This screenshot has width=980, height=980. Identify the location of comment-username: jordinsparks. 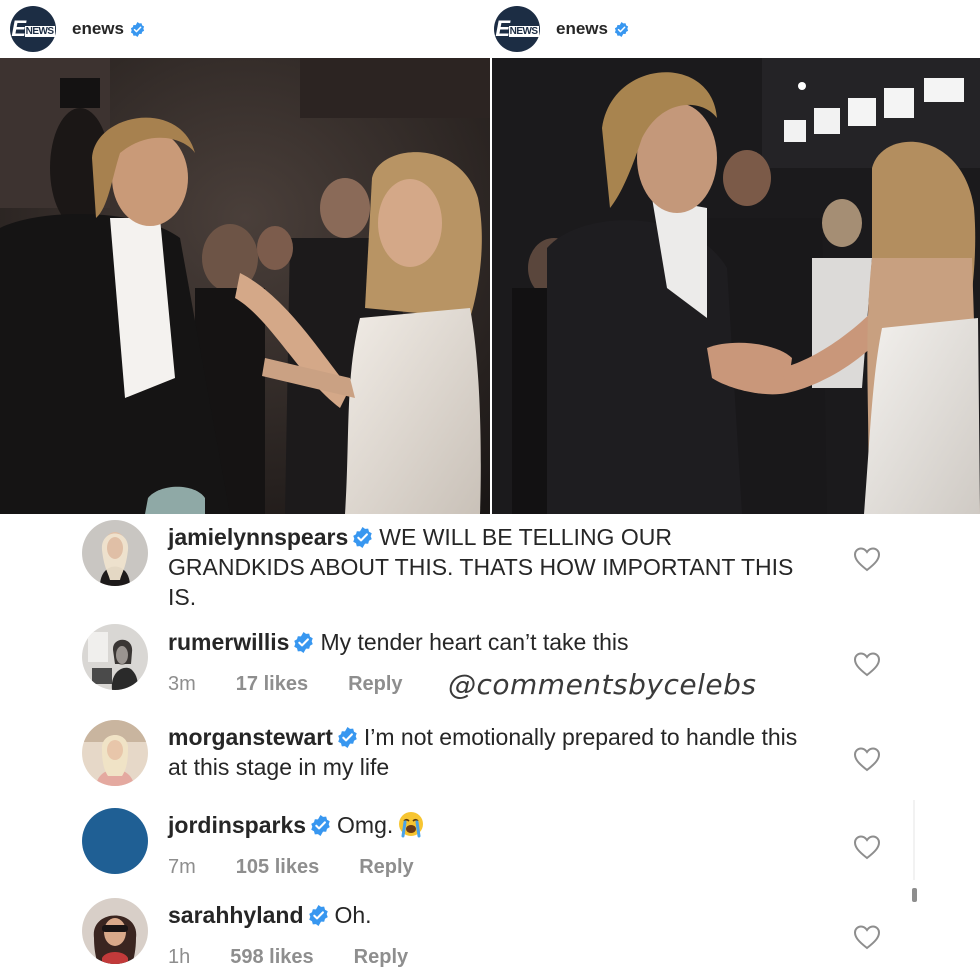
(237, 825).